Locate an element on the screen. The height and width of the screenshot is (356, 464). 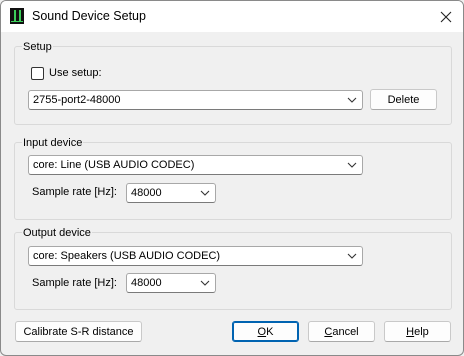
help-button-label: Help is located at coordinates (417, 331).